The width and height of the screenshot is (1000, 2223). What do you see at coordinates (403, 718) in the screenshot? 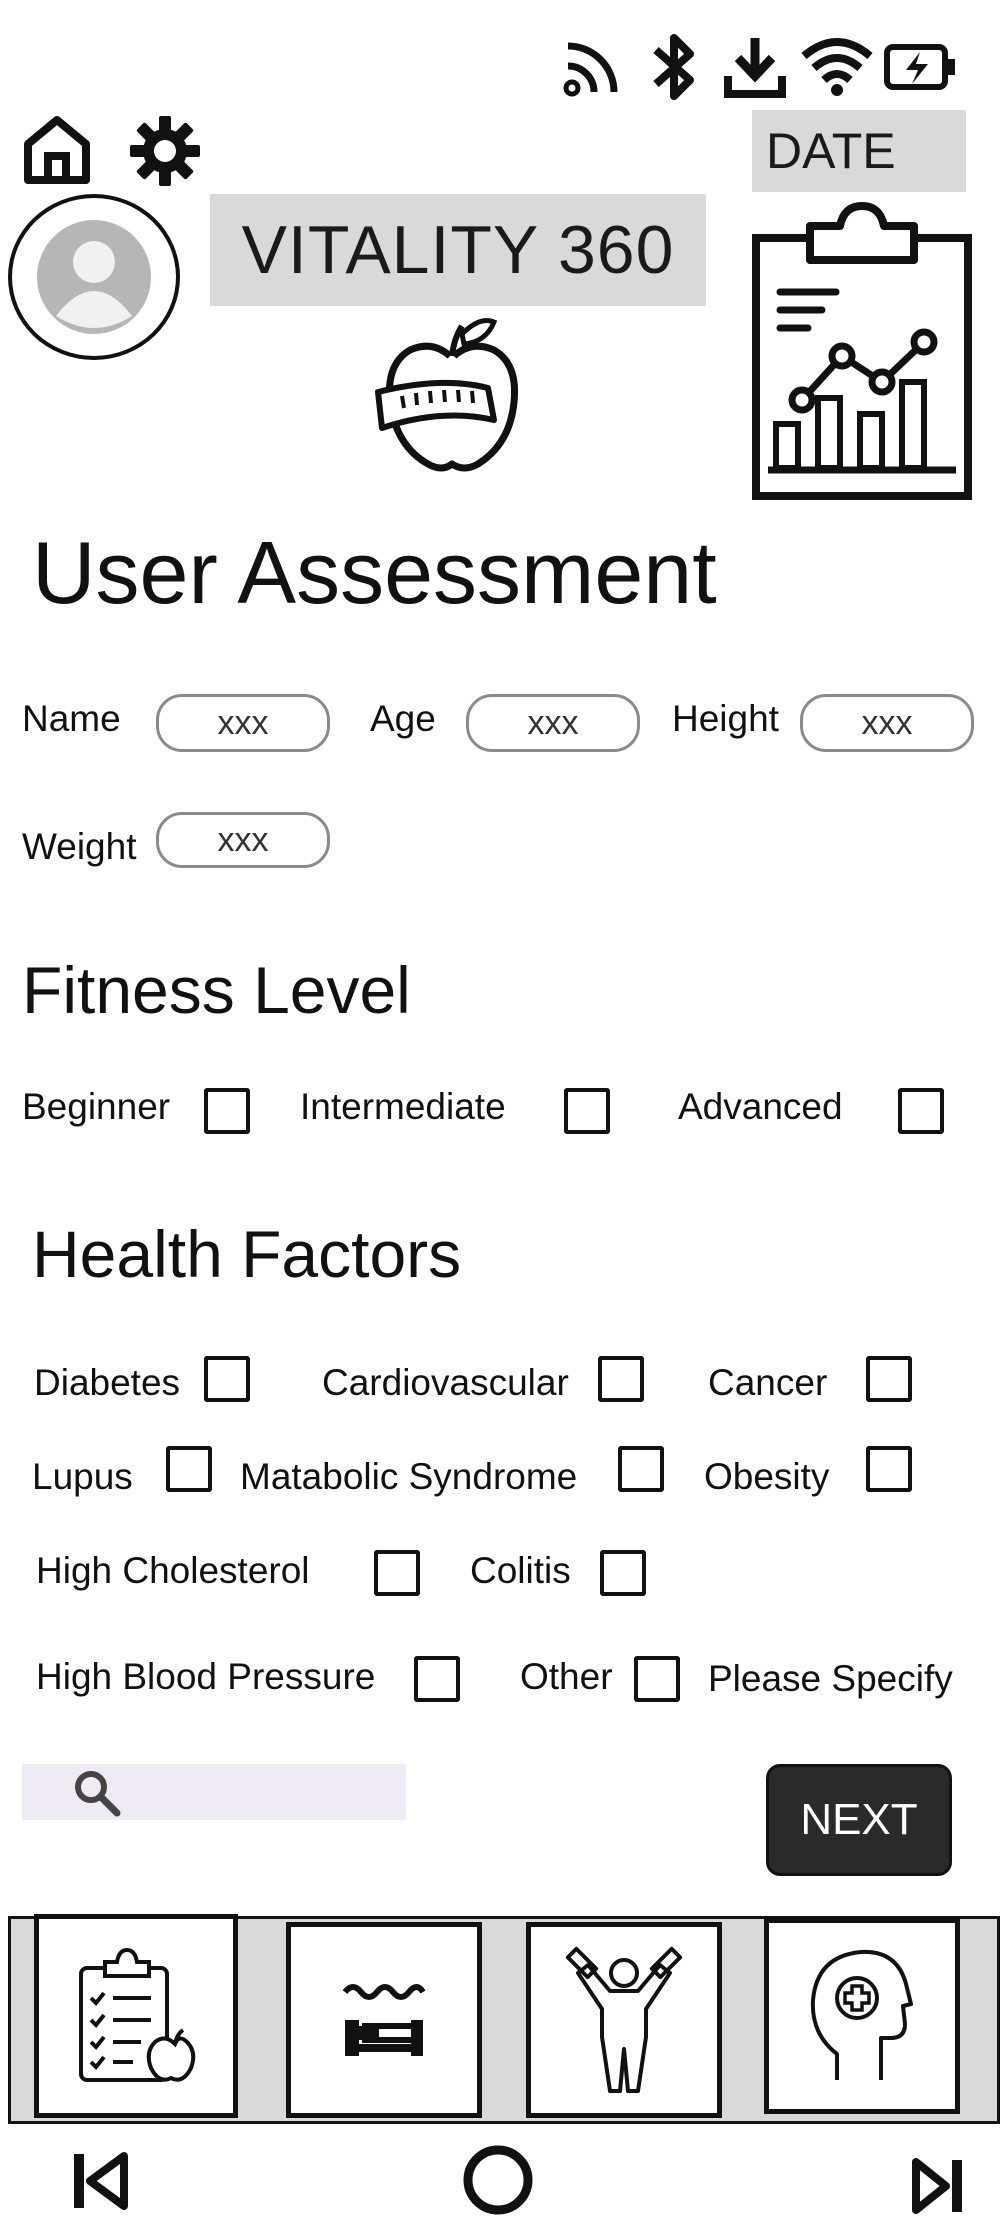
I see `age-label: Age` at bounding box center [403, 718].